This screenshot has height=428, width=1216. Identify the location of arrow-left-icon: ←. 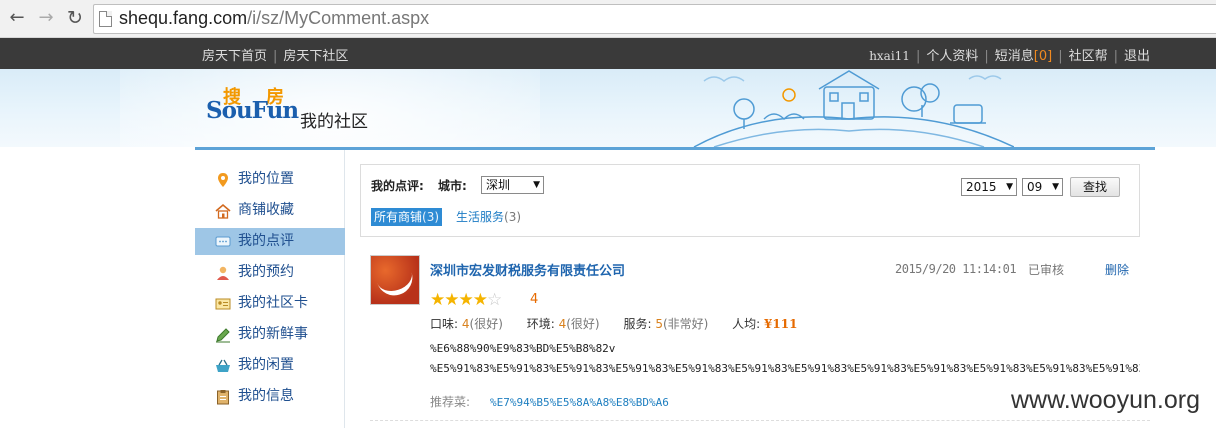
(17, 18).